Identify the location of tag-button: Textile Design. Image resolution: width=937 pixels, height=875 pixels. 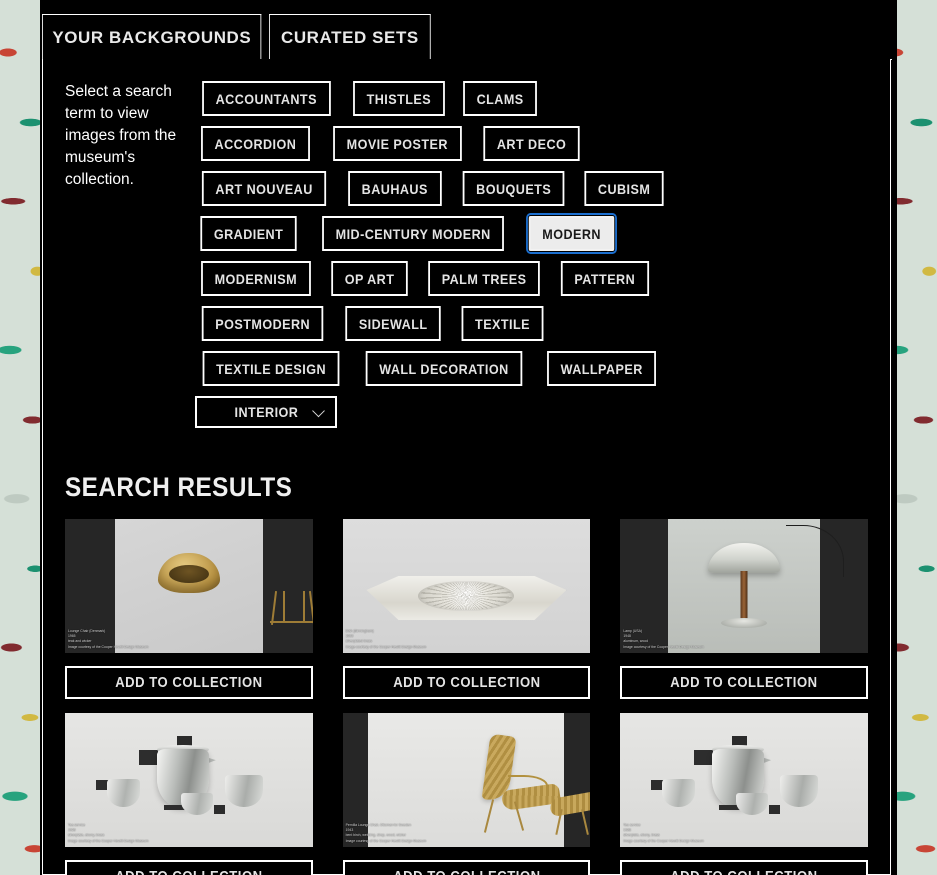
(271, 368).